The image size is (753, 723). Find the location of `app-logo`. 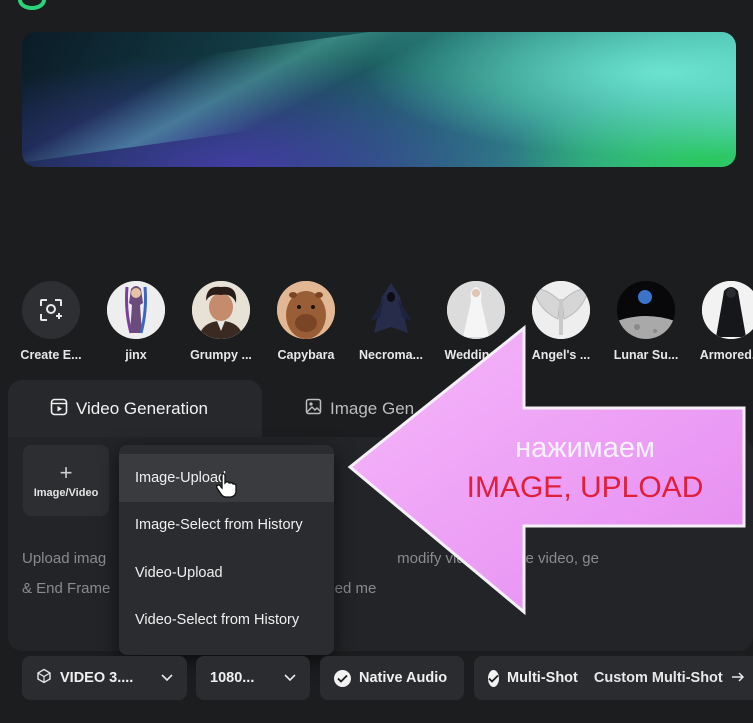

app-logo is located at coordinates (32, 5).